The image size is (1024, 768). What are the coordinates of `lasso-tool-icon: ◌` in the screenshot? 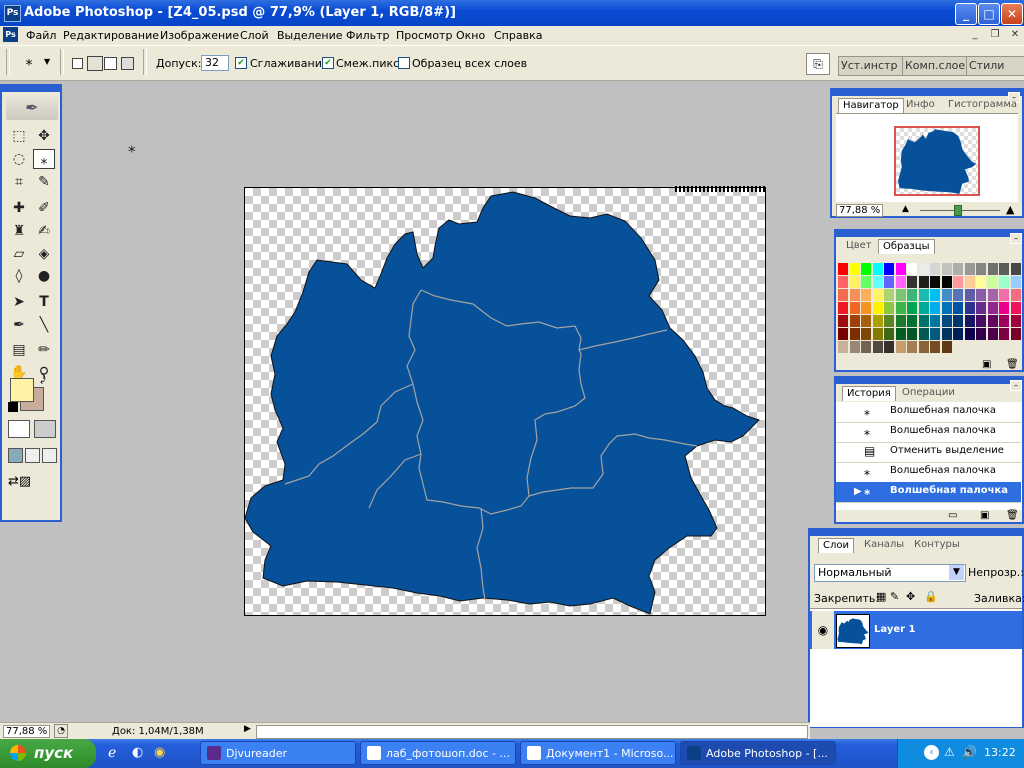 It's located at (19, 159).